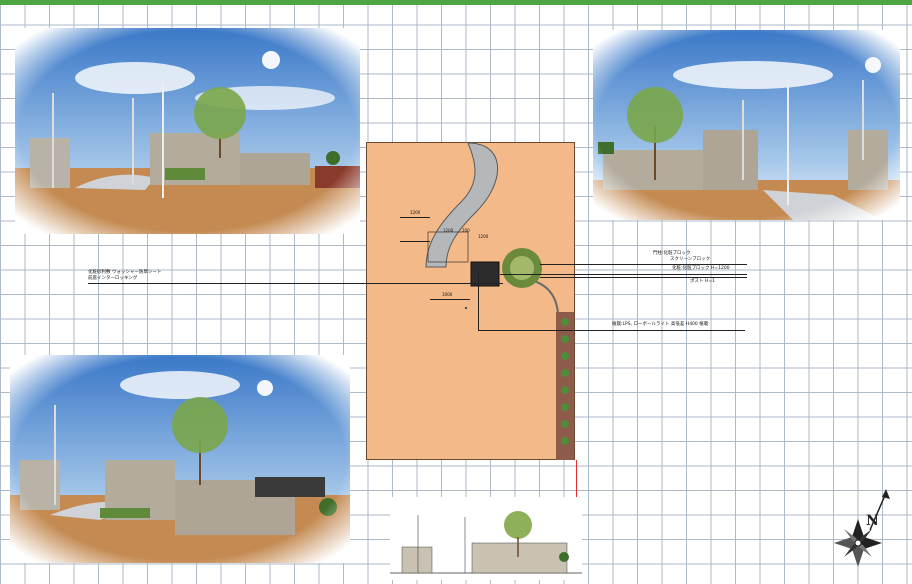 This screenshot has height=584, width=912. Describe the element at coordinates (466, 230) in the screenshot. I see `dimension-label: 200` at that location.